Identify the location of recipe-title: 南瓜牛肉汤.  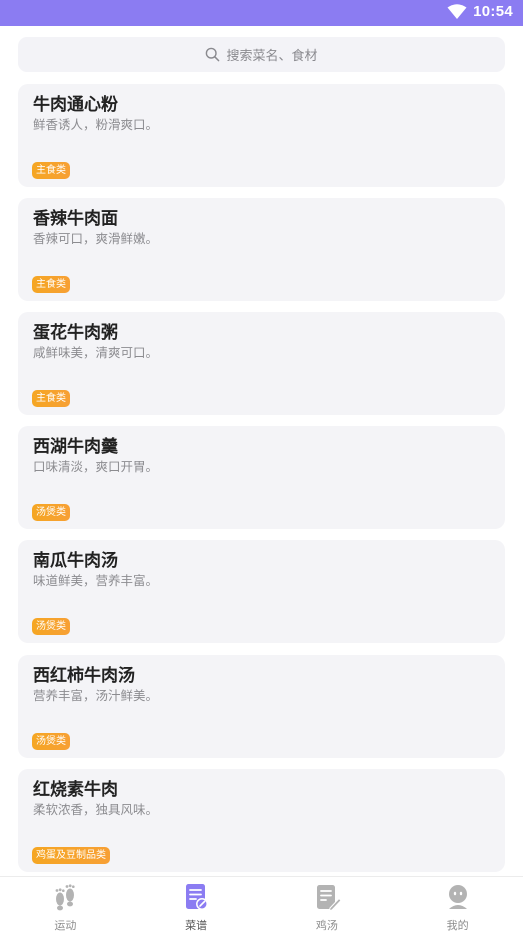
(75, 561).